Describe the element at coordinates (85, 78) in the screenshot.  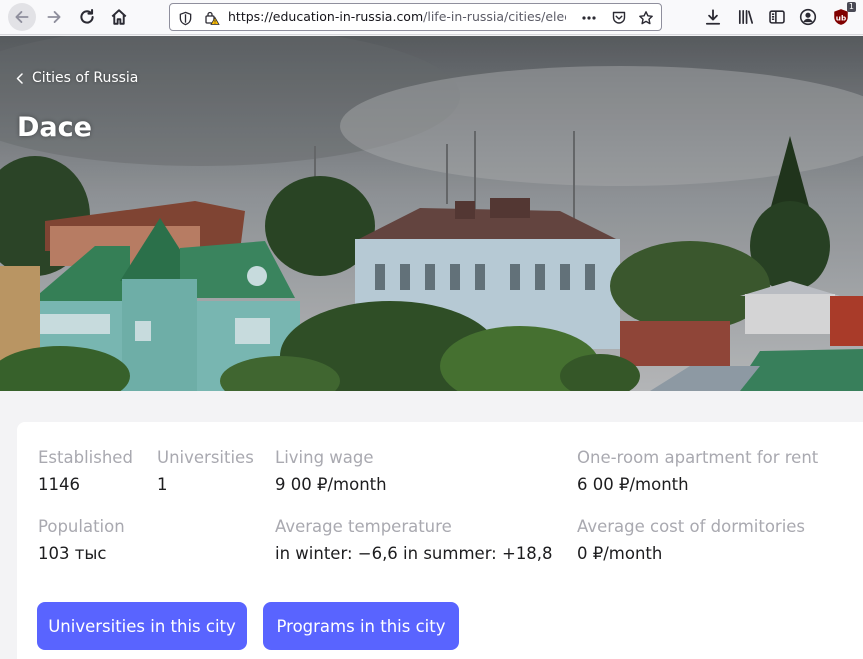
I see `breadcrumb-link: Cities of Russia` at that location.